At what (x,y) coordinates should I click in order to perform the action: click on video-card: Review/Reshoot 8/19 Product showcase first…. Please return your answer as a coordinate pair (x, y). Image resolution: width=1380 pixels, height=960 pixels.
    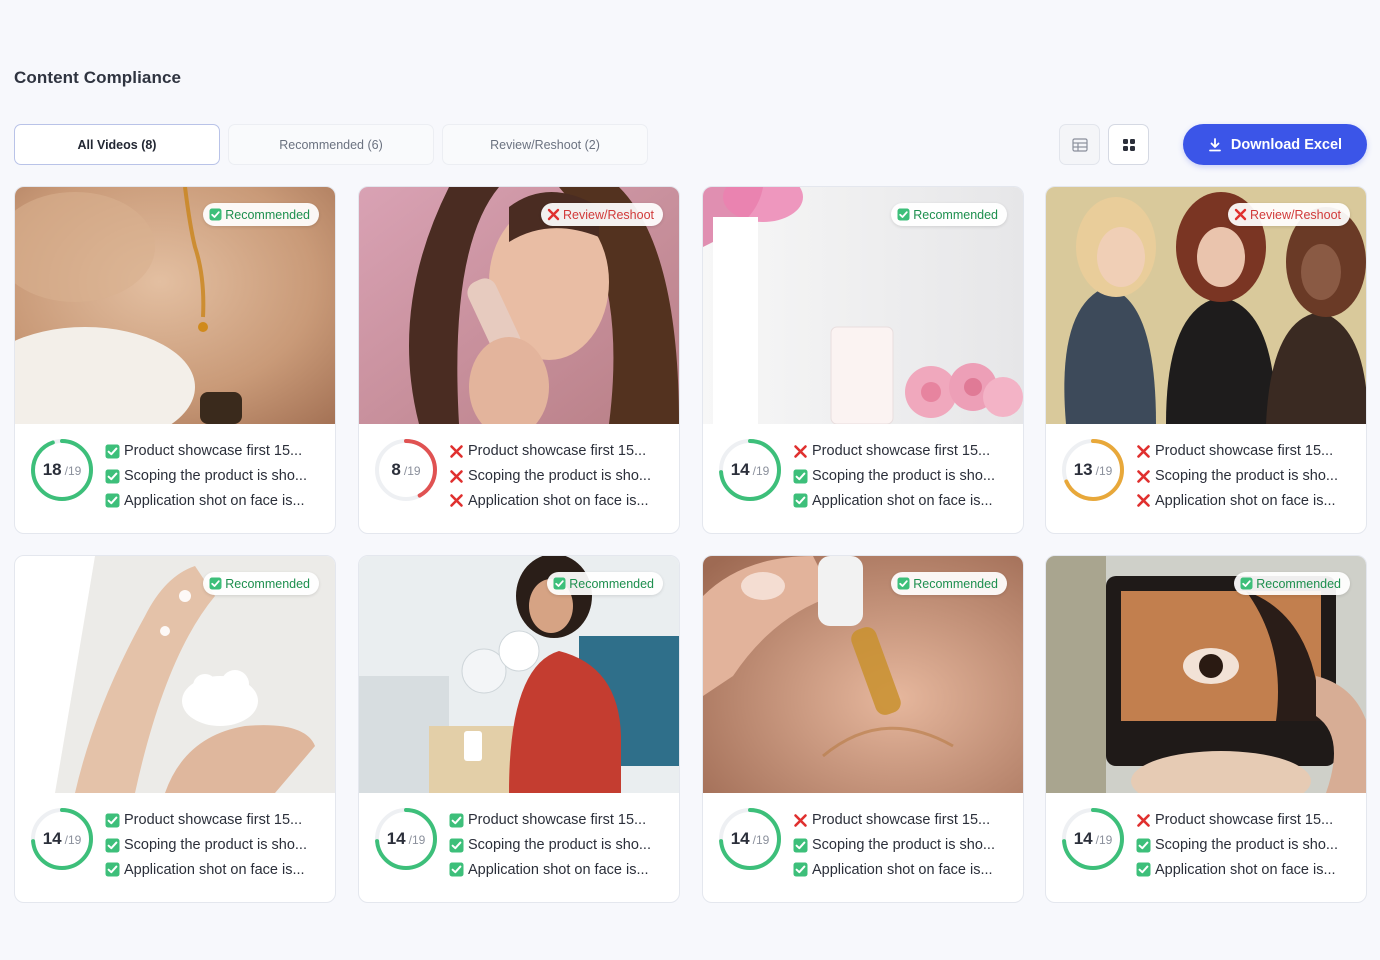
    Looking at the image, I should click on (519, 360).